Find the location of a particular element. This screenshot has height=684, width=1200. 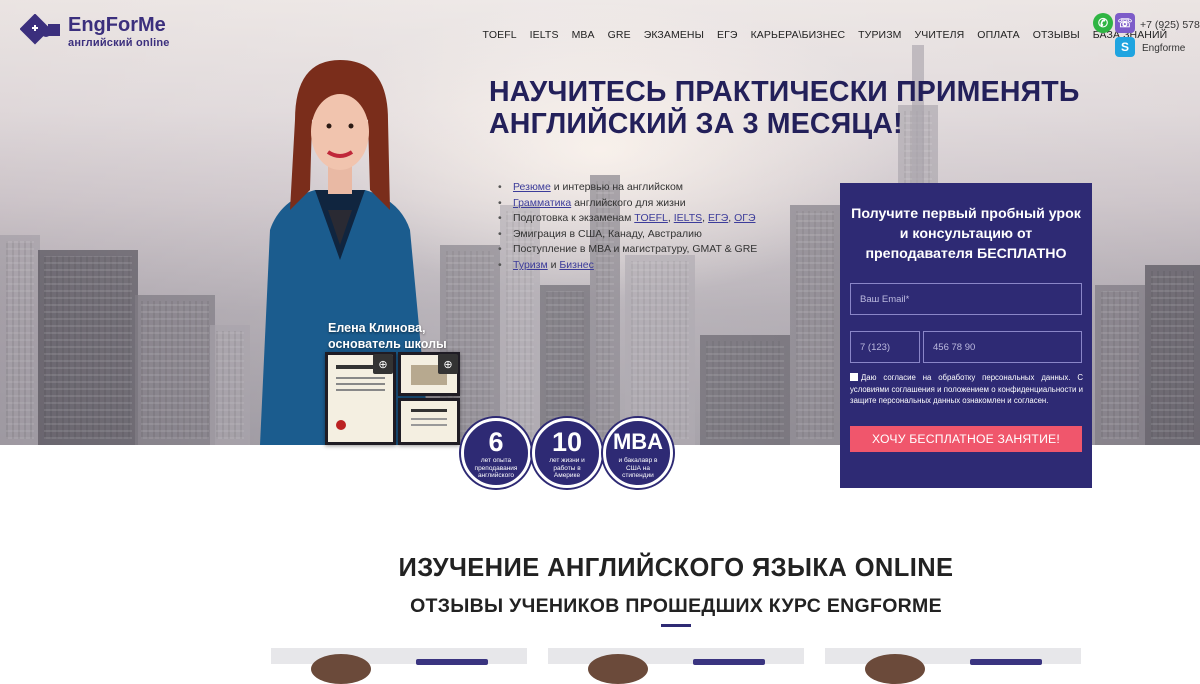

ege-link: ЕГЭ is located at coordinates (718, 218).